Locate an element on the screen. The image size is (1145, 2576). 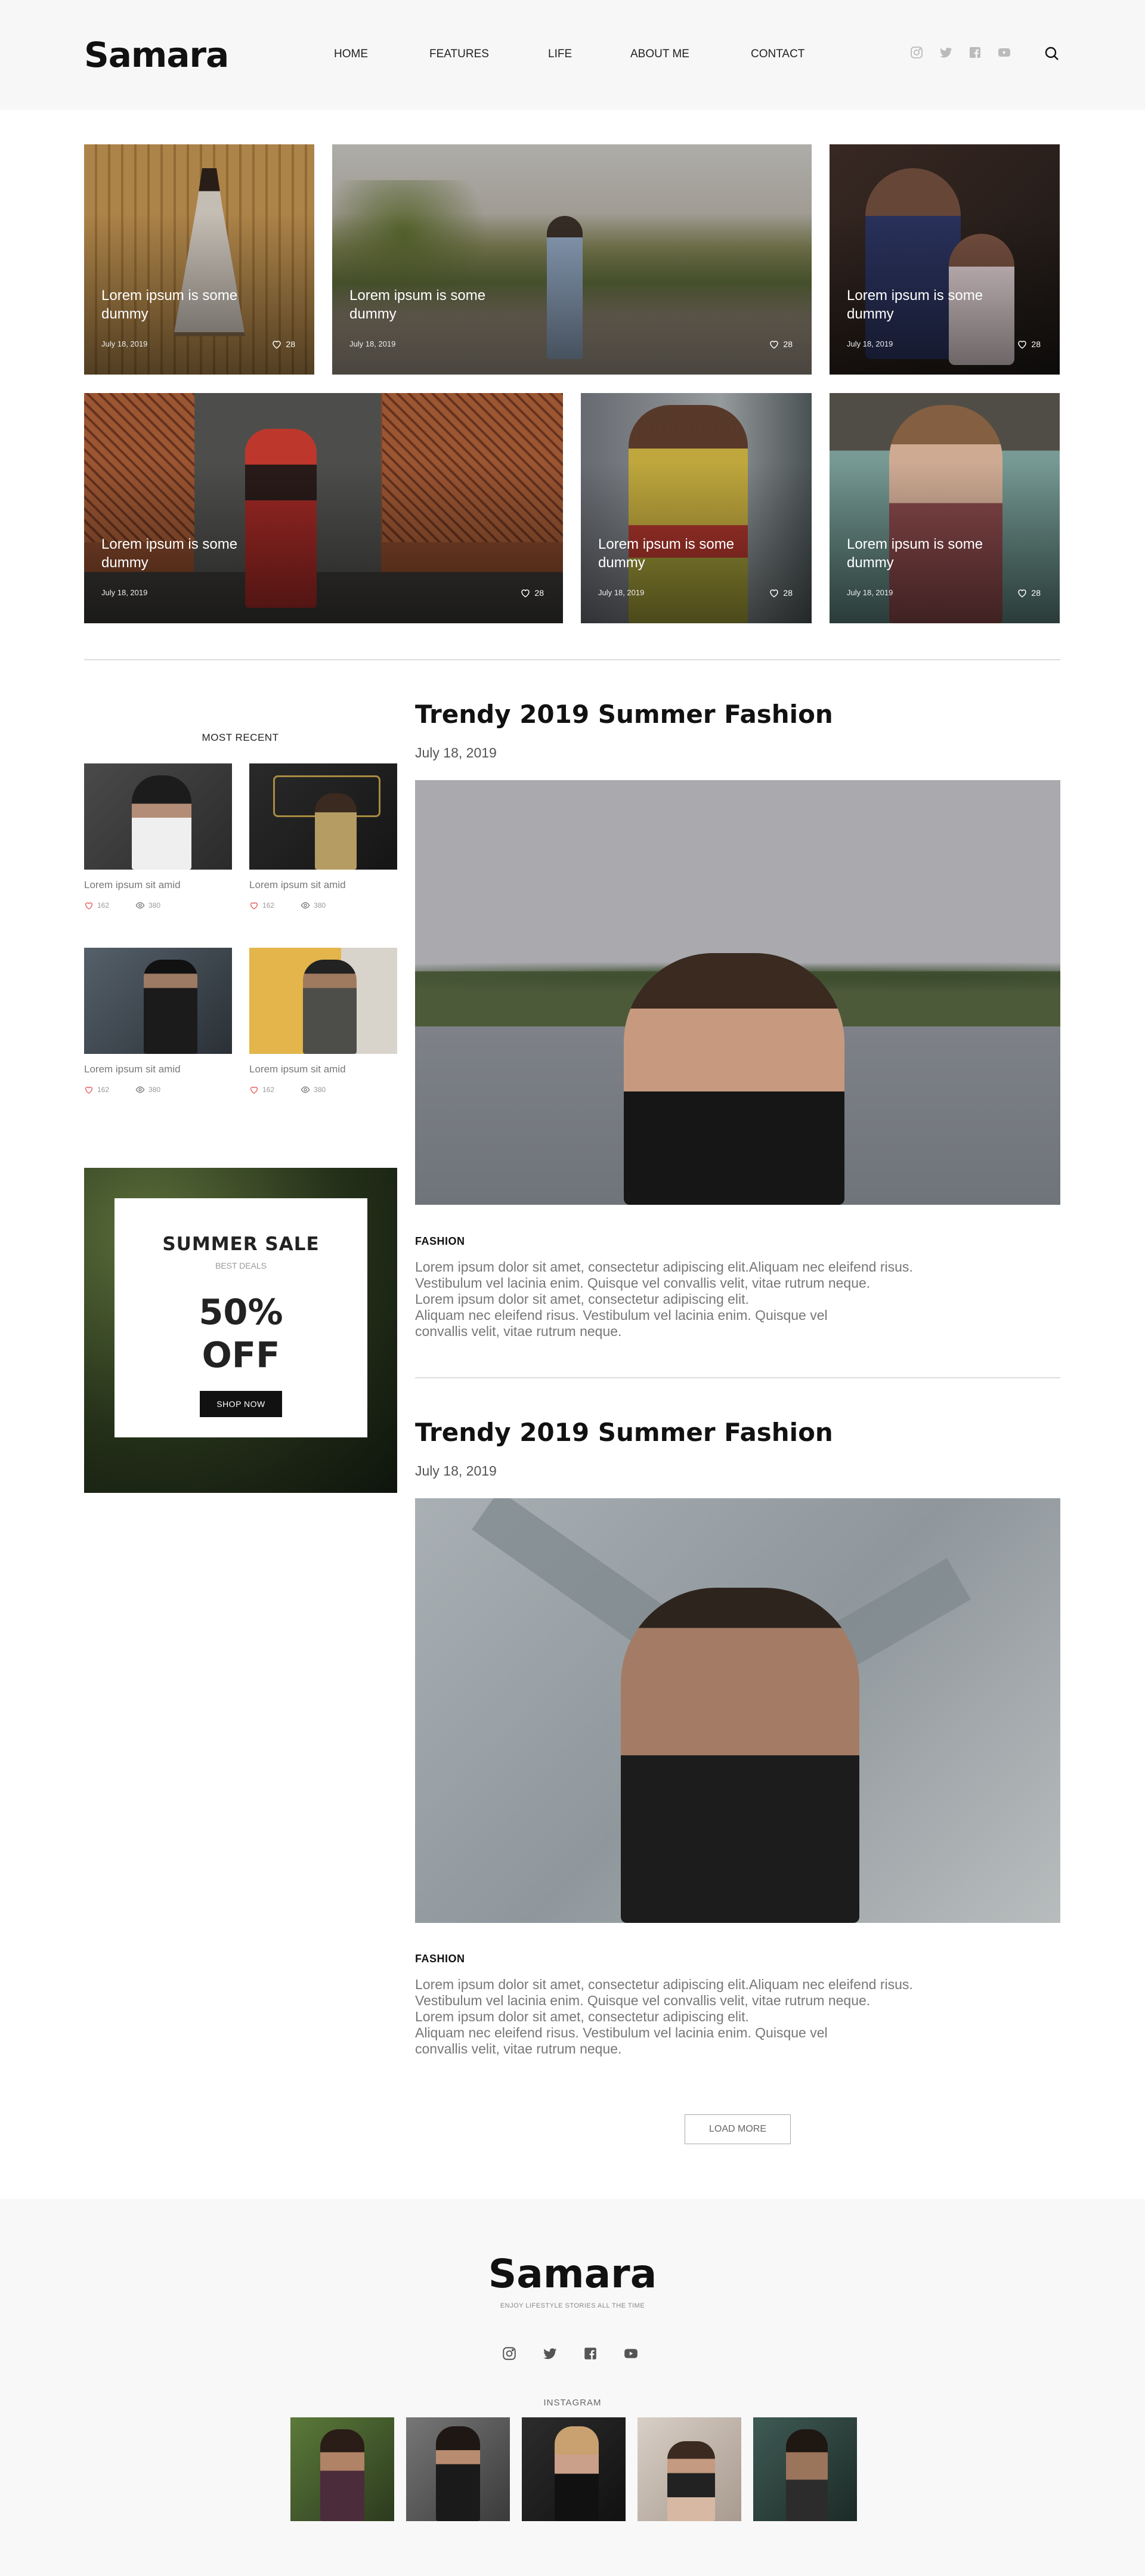
section-divider is located at coordinates (572, 659).